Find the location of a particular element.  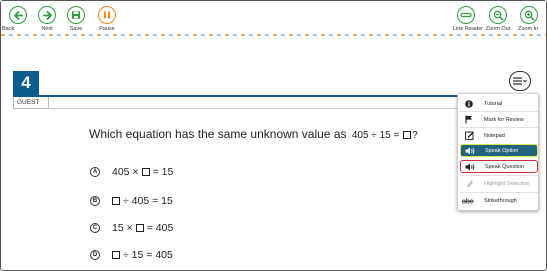

strikethrough-icon: abc is located at coordinates (469, 201).